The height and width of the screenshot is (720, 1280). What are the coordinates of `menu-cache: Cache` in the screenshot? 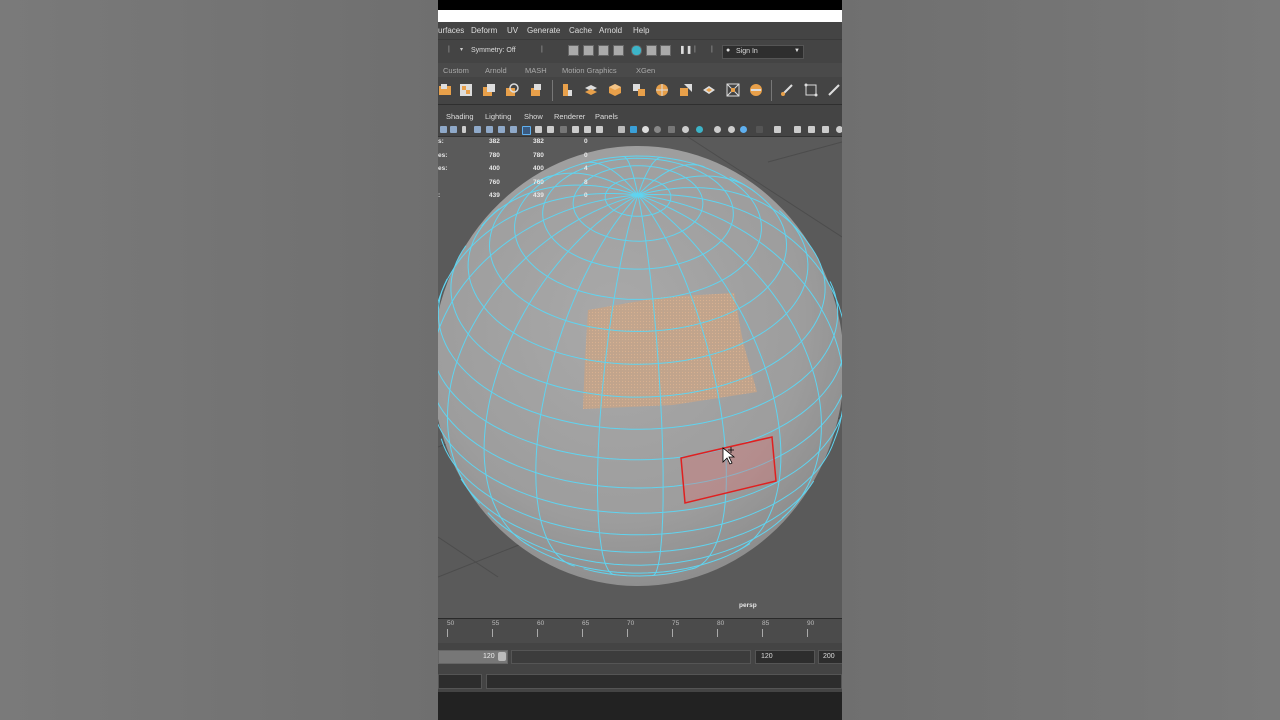 It's located at (580, 30).